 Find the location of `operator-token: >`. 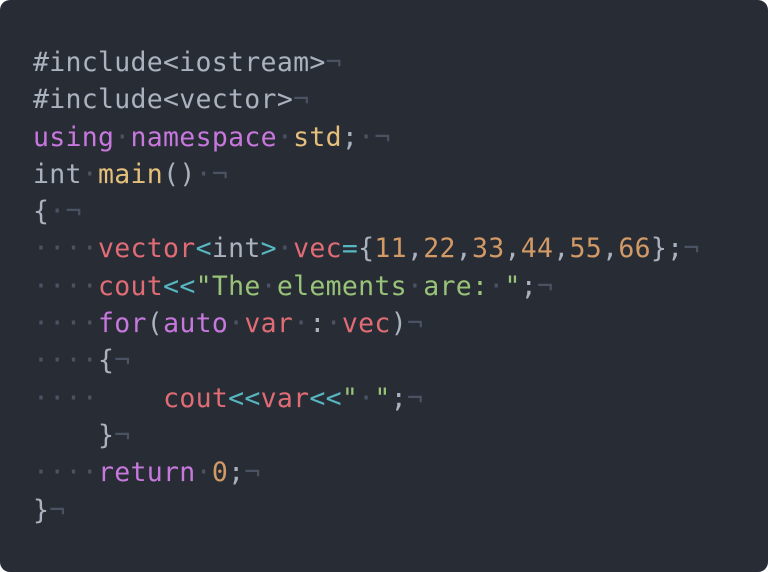

operator-token: > is located at coordinates (268, 249).